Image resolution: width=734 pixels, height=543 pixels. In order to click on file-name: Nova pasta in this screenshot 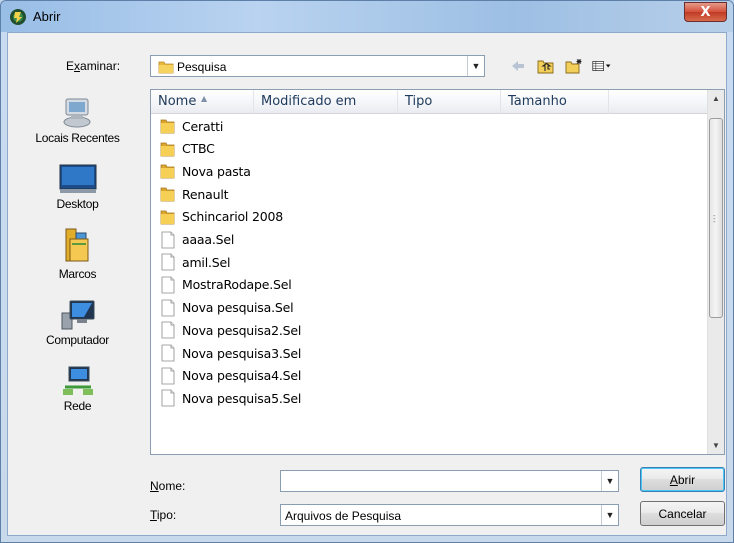, I will do `click(216, 171)`.